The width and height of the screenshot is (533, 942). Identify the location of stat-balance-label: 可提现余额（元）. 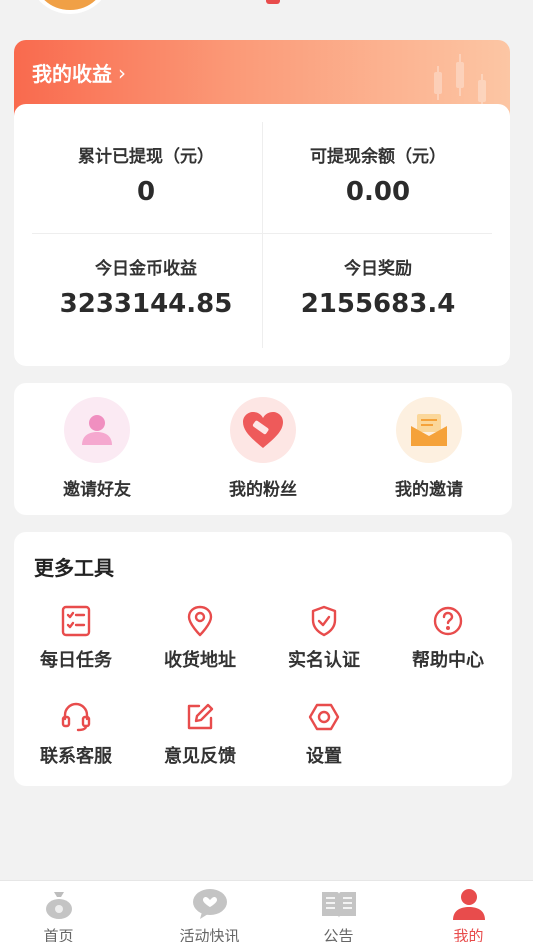
(378, 157).